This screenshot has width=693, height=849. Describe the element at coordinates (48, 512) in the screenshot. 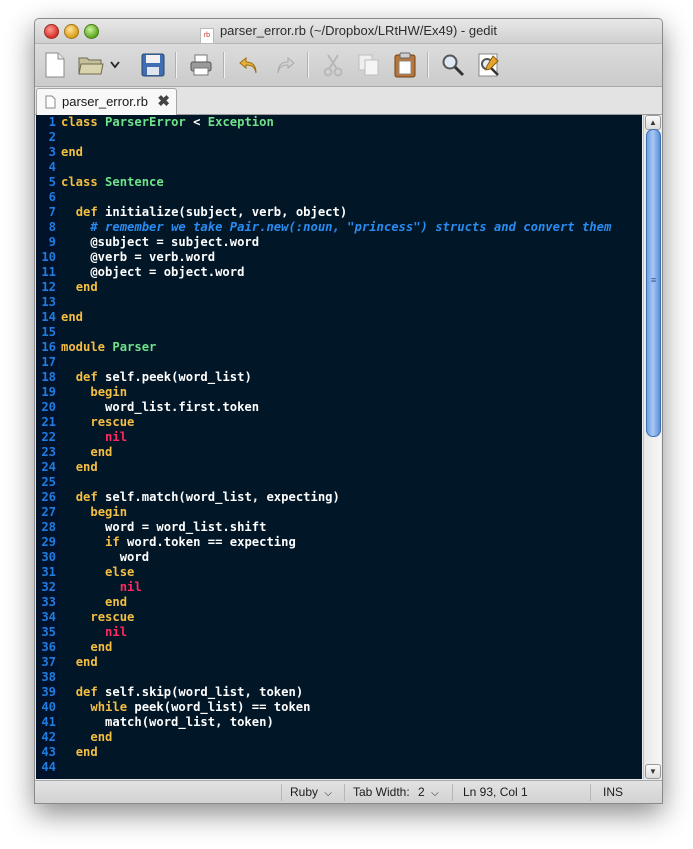

I see `line-number: 27` at that location.